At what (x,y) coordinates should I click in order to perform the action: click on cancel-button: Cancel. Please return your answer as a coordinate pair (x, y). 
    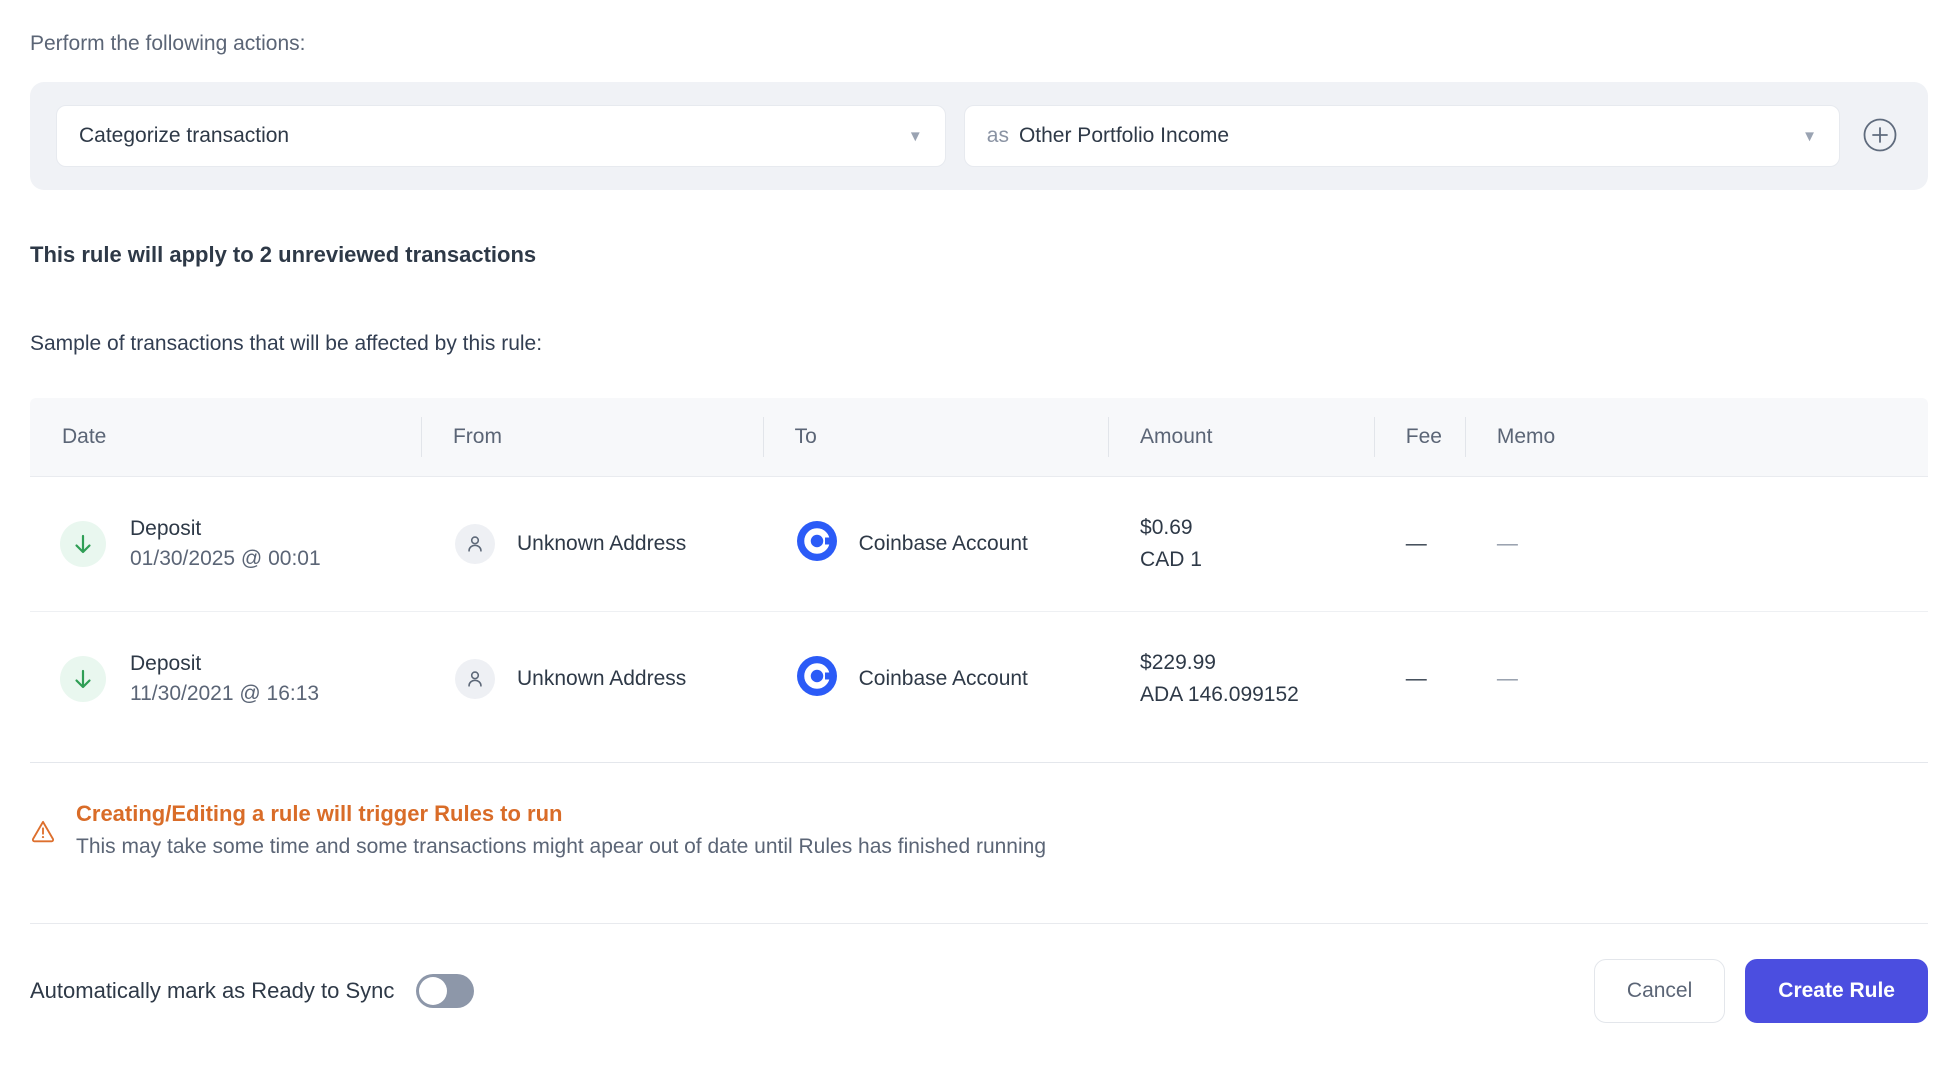
    Looking at the image, I should click on (1659, 991).